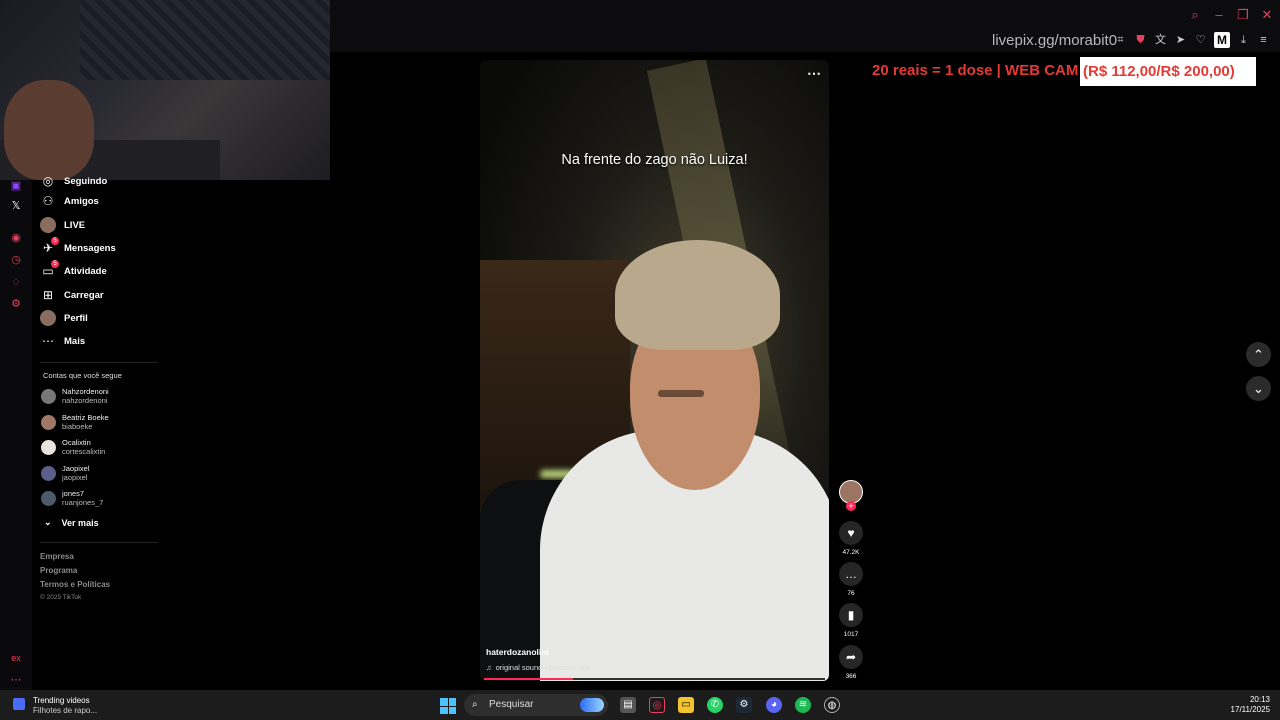 The height and width of the screenshot is (720, 1280). I want to click on video-person-mustache, so click(681, 393).